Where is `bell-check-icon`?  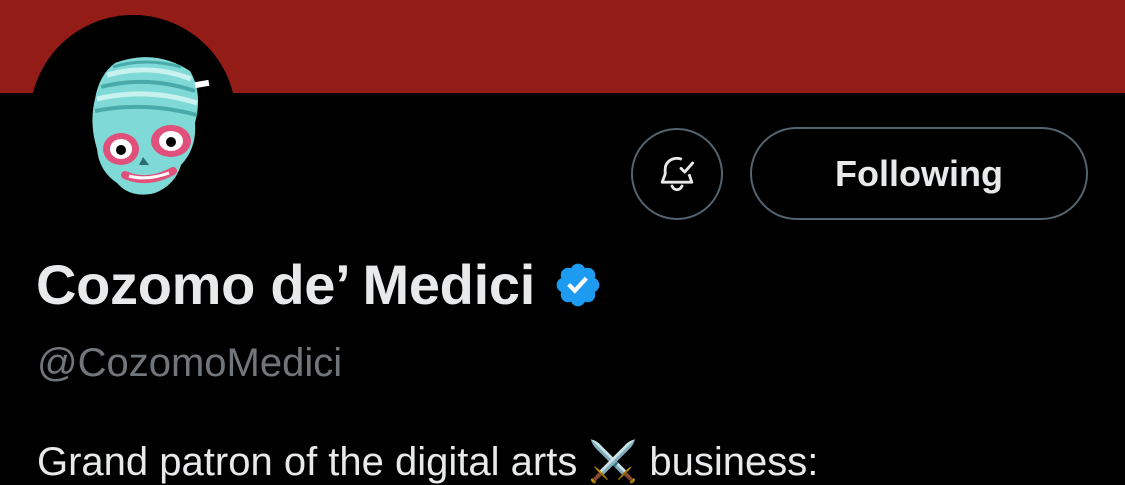
bell-check-icon is located at coordinates (677, 174).